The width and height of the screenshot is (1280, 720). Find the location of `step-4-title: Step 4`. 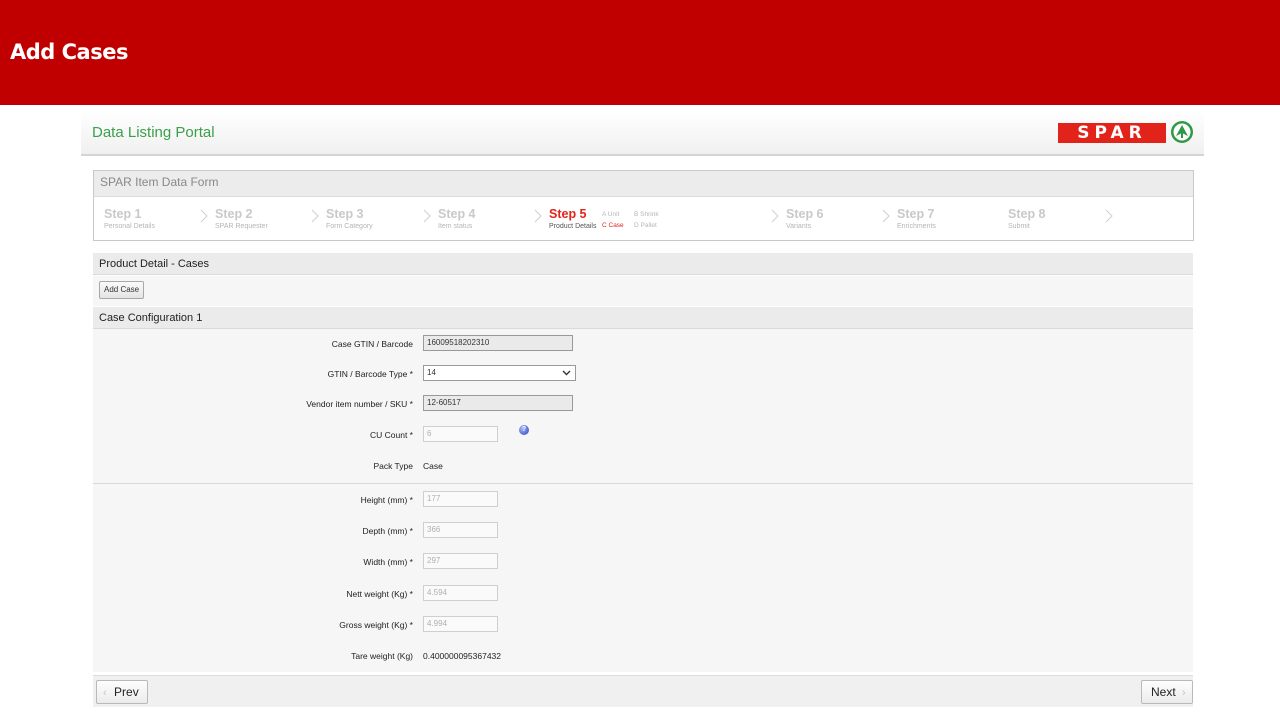

step-4-title: Step 4 is located at coordinates (457, 214).